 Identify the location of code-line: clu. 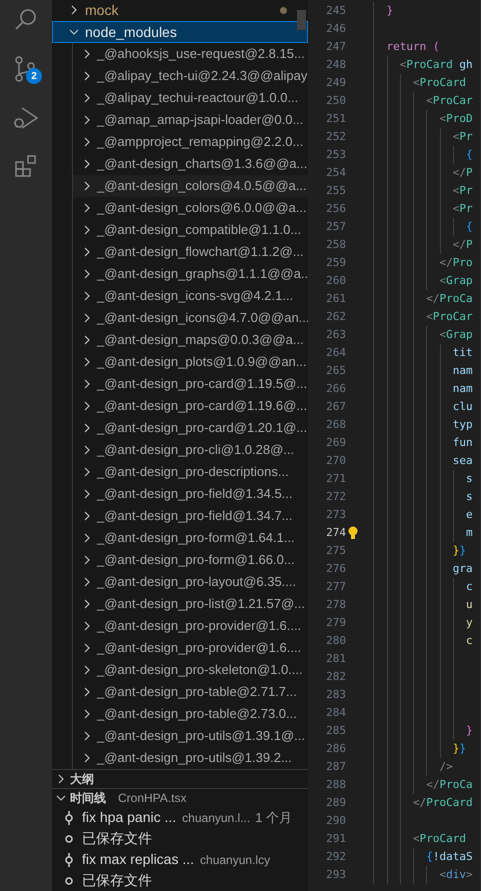
(462, 407).